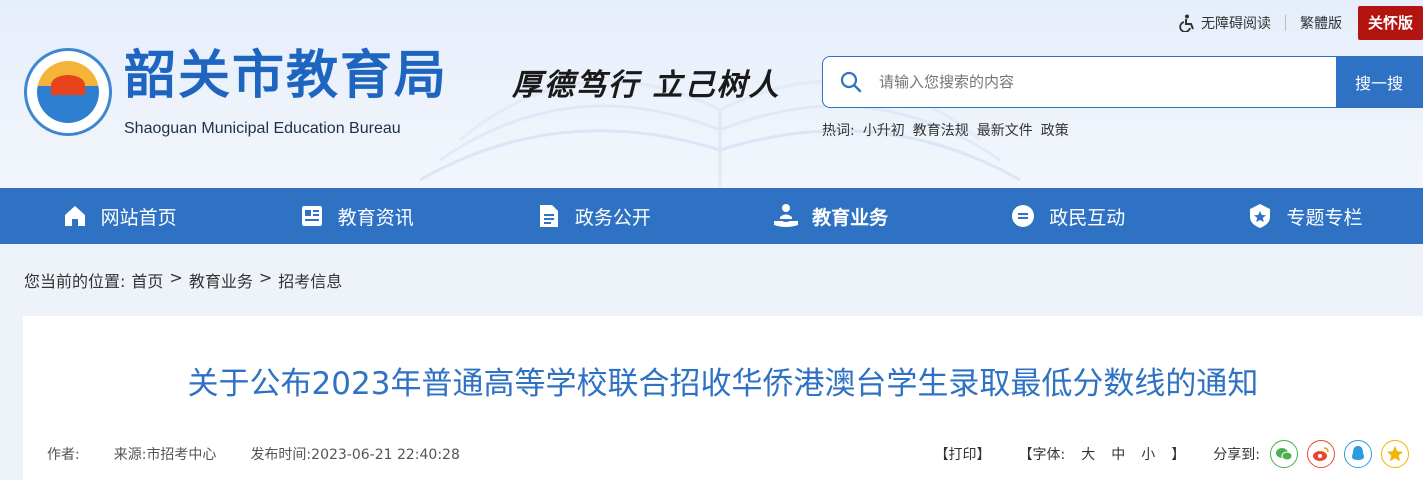  What do you see at coordinates (1023, 216) in the screenshot?
I see `chat-bubble-icon` at bounding box center [1023, 216].